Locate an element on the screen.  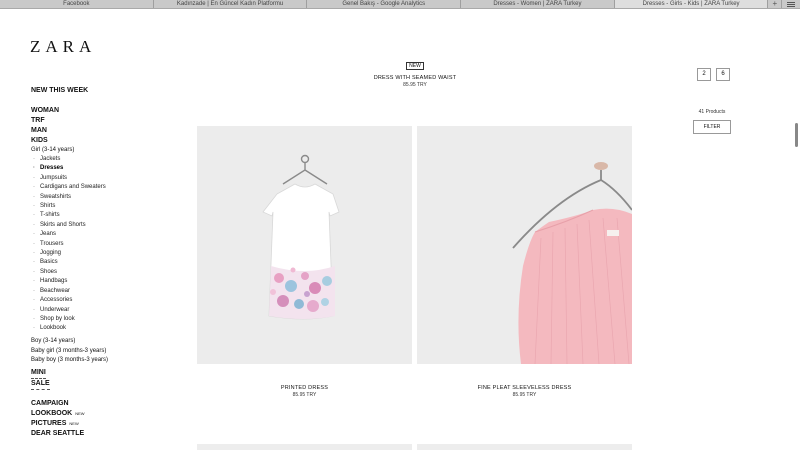
subcategory-item: Jeans is located at coordinates (107, 234).